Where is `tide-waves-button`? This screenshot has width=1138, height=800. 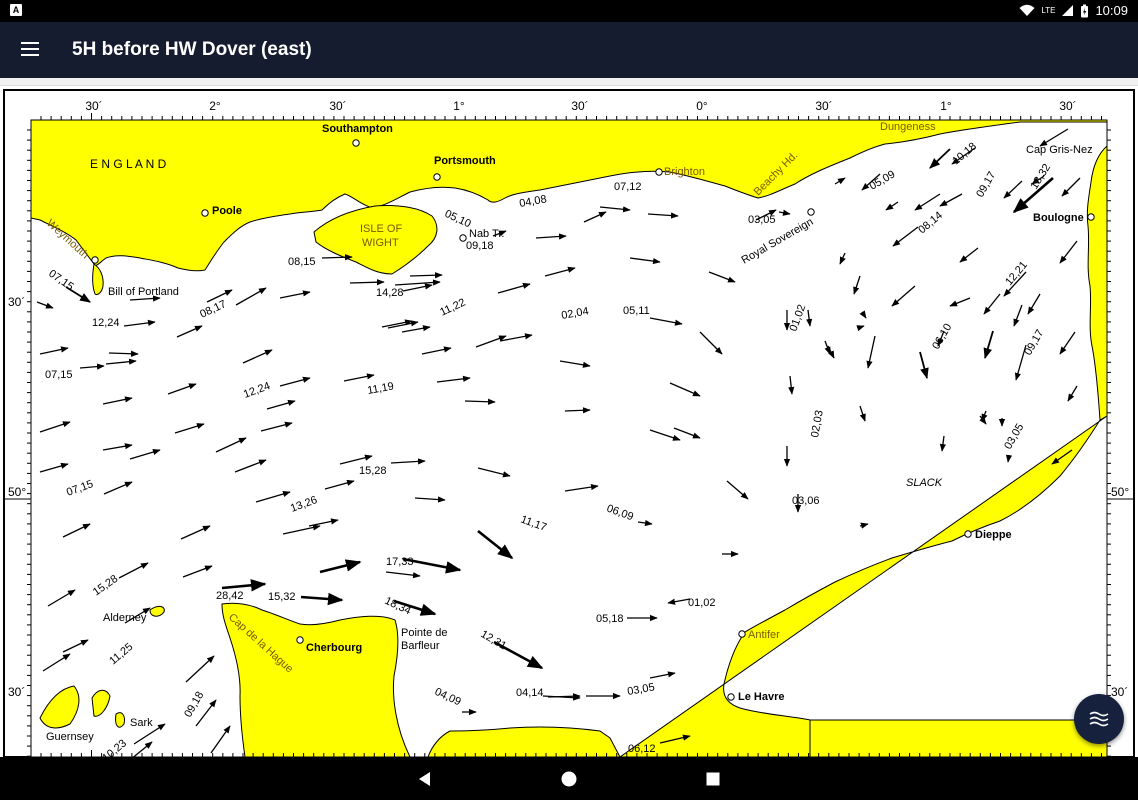 tide-waves-button is located at coordinates (1099, 719).